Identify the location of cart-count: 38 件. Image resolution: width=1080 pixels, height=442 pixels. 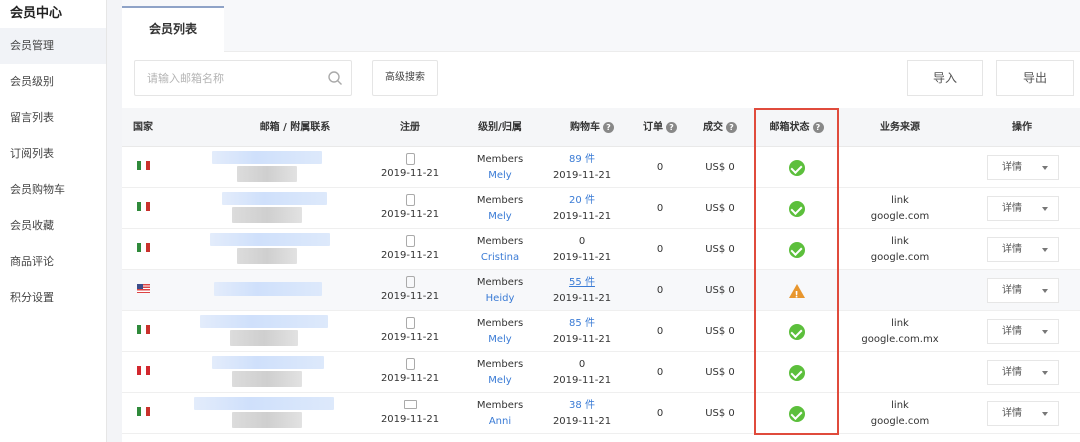
(582, 406).